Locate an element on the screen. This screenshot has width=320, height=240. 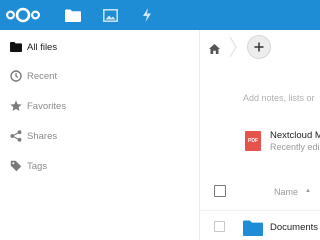
nav-activity is located at coordinates (147, 15).